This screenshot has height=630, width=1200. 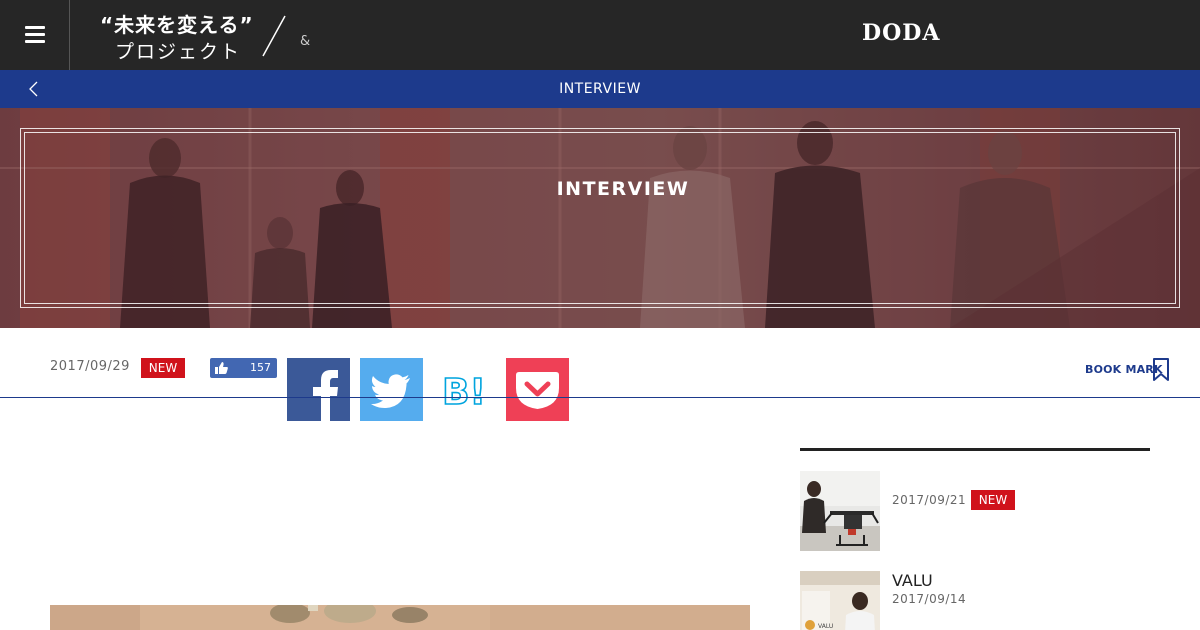 I want to click on section-nav-bar: INTERVIEW, so click(x=600, y=89).